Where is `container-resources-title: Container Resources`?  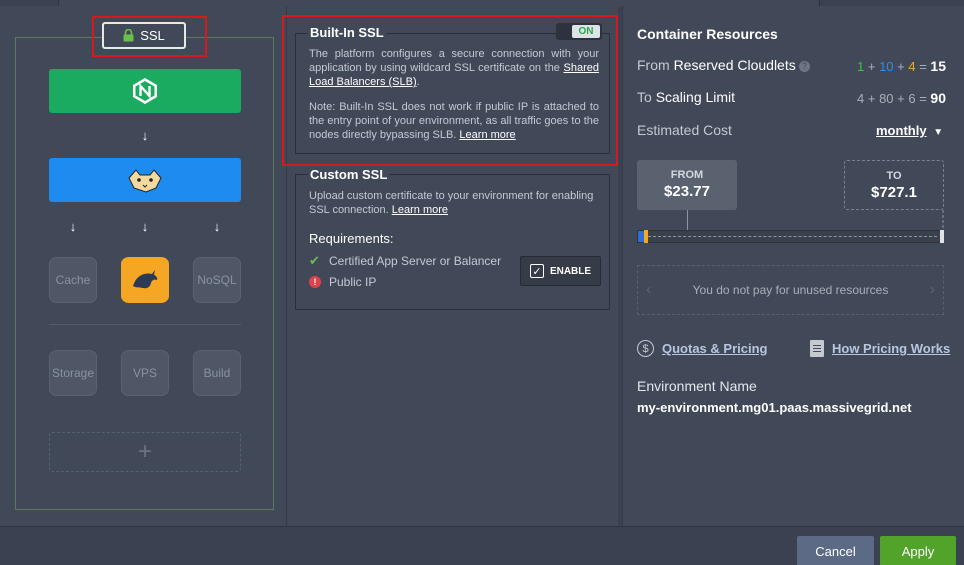
container-resources-title: Container Resources is located at coordinates (707, 34).